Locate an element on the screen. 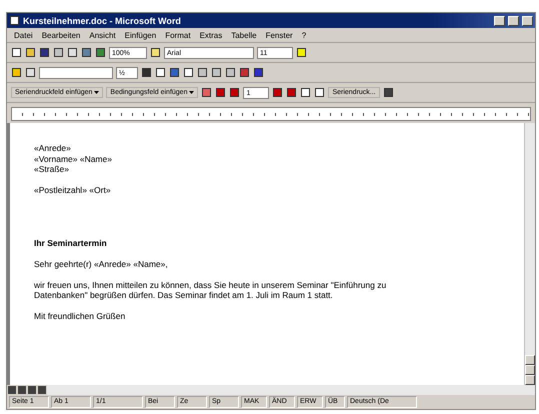 This screenshot has width=539, height=414. window-title: Kursteilnehmer.doc - Microsoft Word is located at coordinates (102, 21).